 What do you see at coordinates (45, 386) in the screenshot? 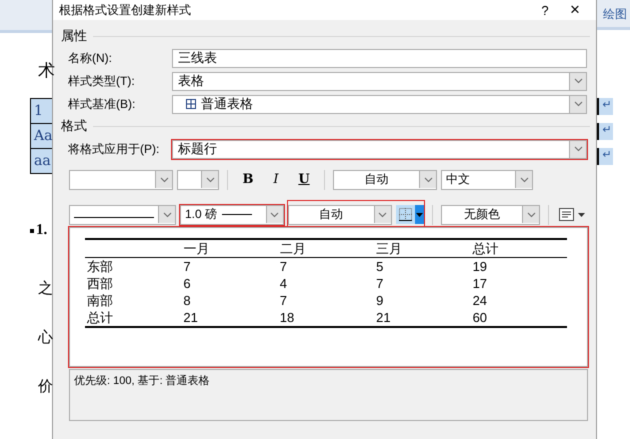
I see `document-text: 价` at bounding box center [45, 386].